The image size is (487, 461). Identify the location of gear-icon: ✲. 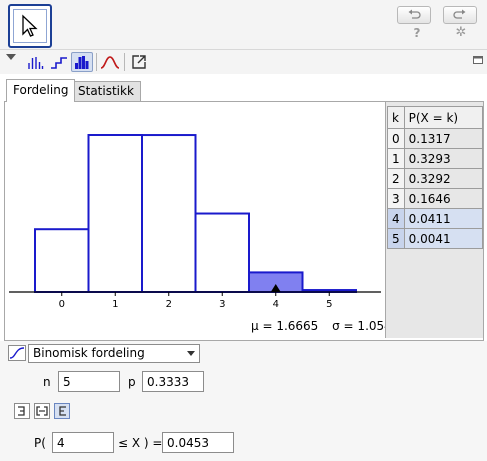
(461, 33).